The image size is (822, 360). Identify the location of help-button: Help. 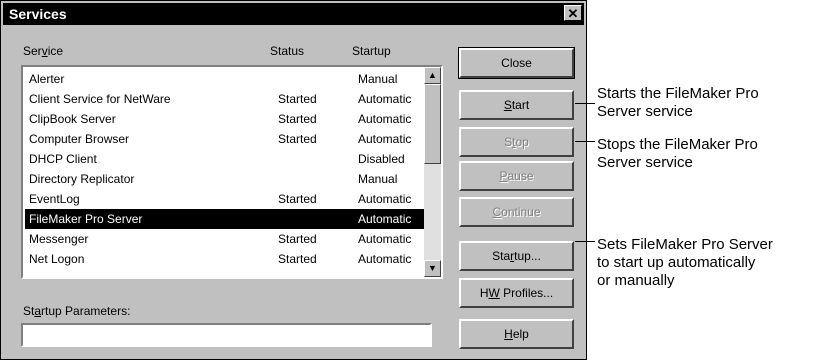
(516, 334).